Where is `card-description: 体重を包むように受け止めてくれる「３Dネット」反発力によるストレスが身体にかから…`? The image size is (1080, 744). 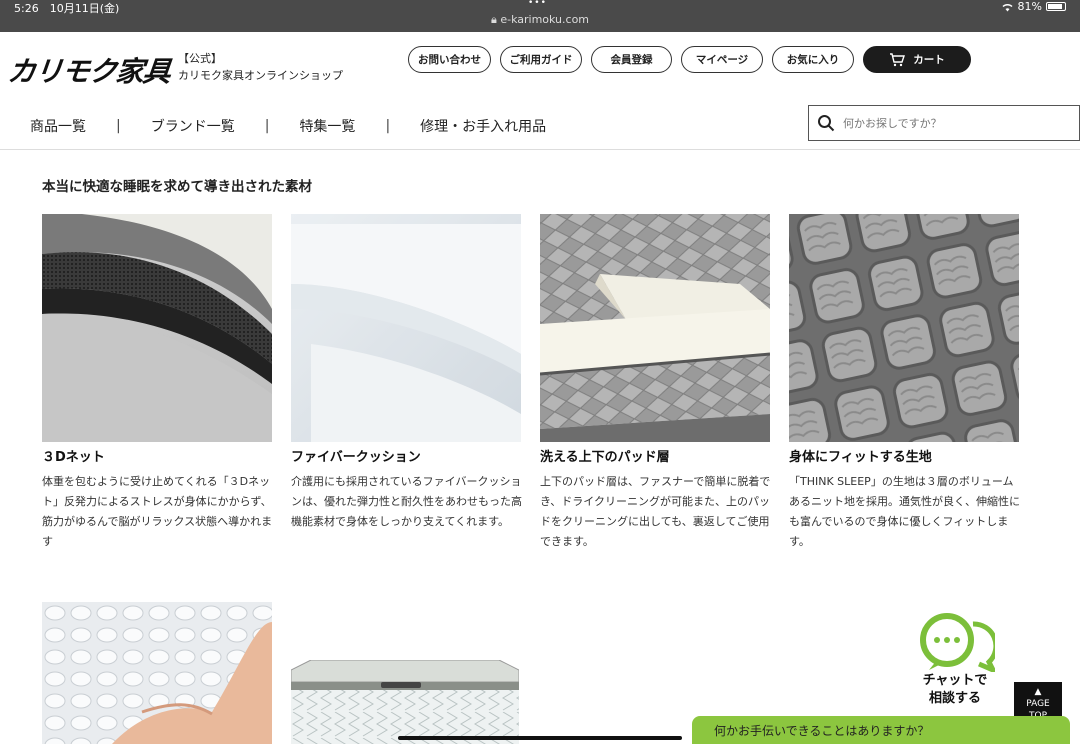 card-description: 体重を包むように受け止めてくれる「３Dネット」反発力によるストレスが身体にかから… is located at coordinates (157, 511).